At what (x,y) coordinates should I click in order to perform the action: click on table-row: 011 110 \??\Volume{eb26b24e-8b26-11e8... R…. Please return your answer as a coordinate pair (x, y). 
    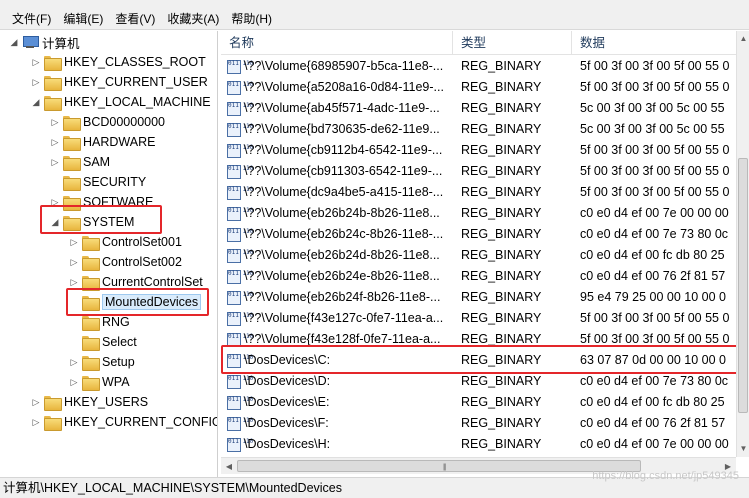
    Looking at the image, I should click on (478, 276).